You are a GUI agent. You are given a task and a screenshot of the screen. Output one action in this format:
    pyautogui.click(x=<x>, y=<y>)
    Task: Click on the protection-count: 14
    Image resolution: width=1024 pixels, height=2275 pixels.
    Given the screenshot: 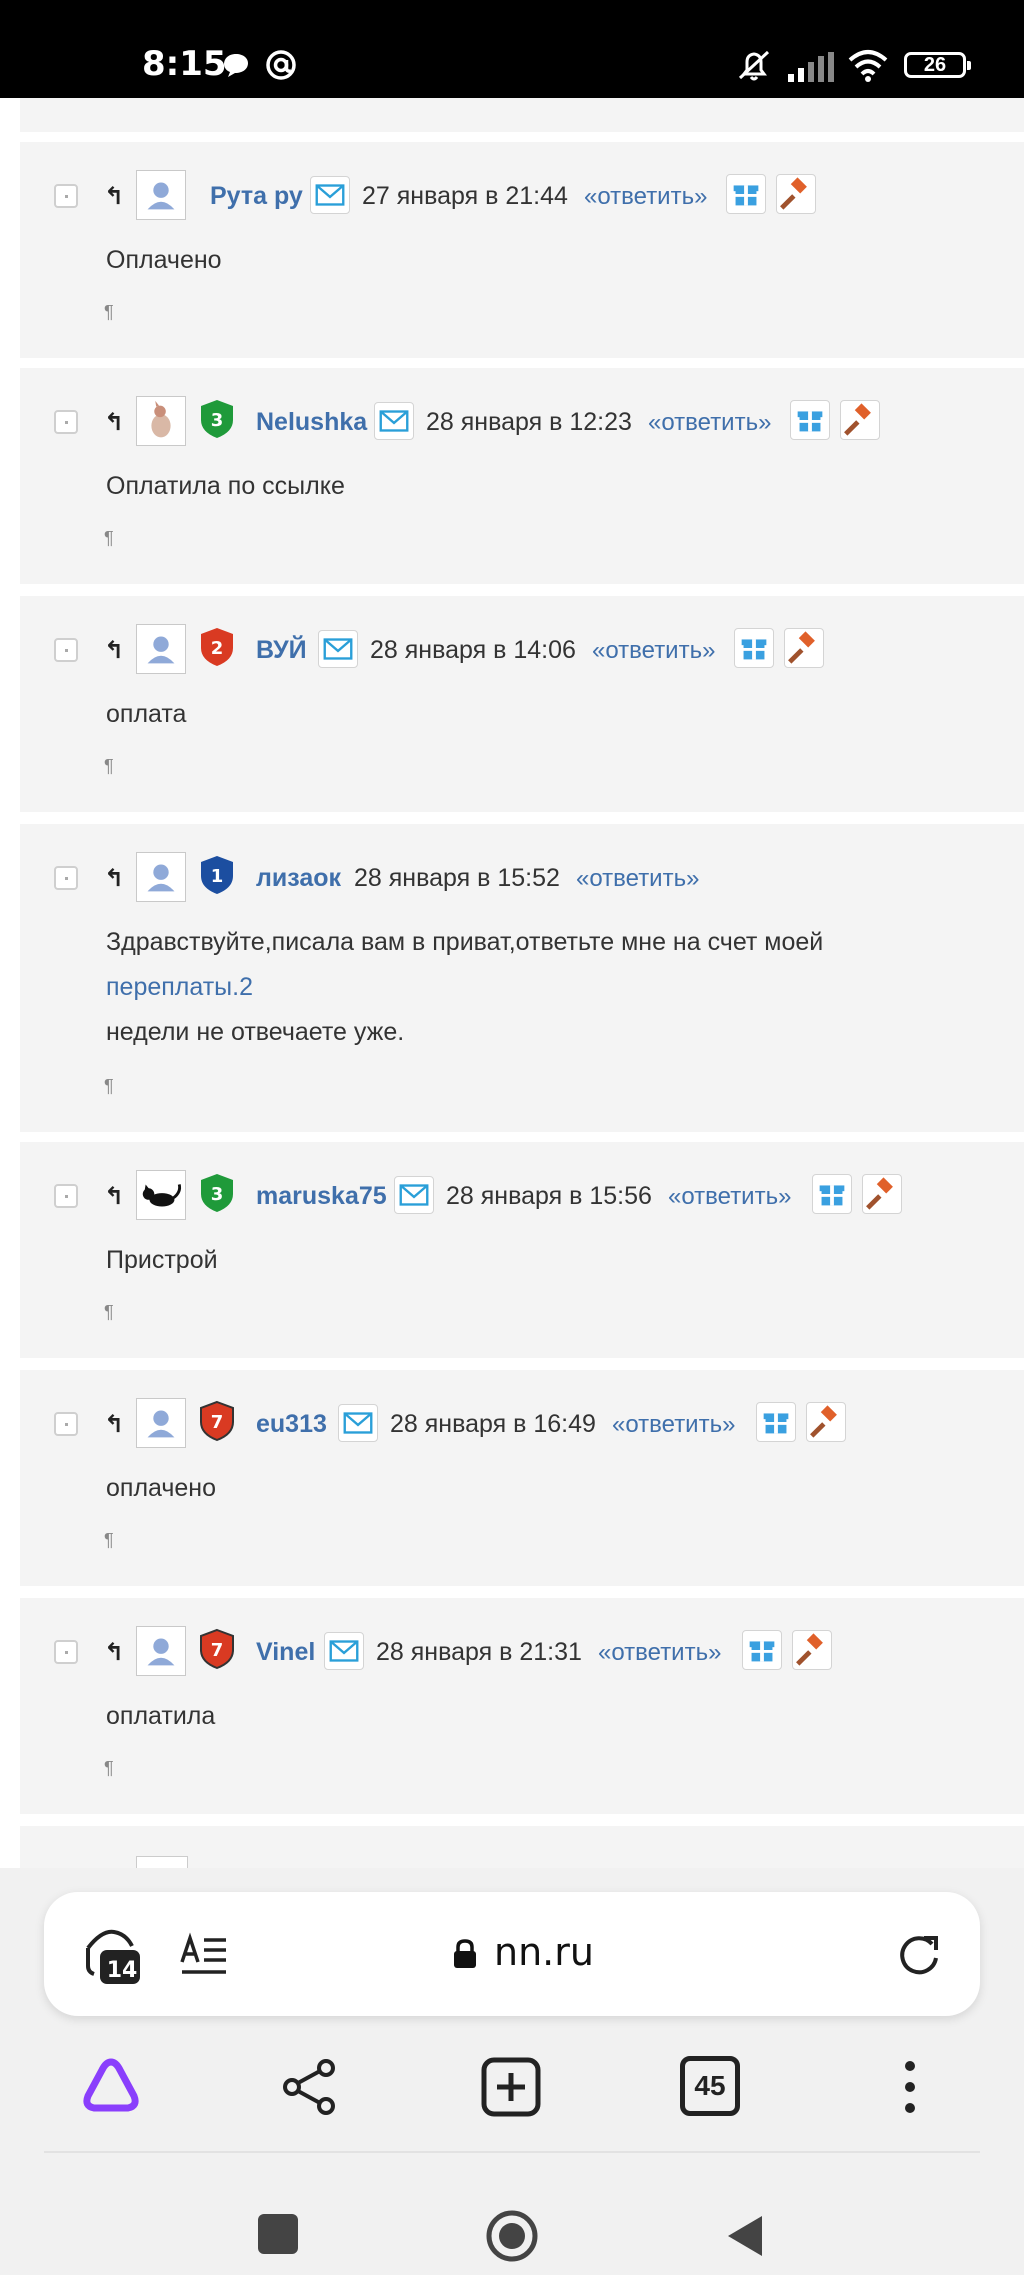 What is the action you would take?
    pyautogui.click(x=122, y=1970)
    